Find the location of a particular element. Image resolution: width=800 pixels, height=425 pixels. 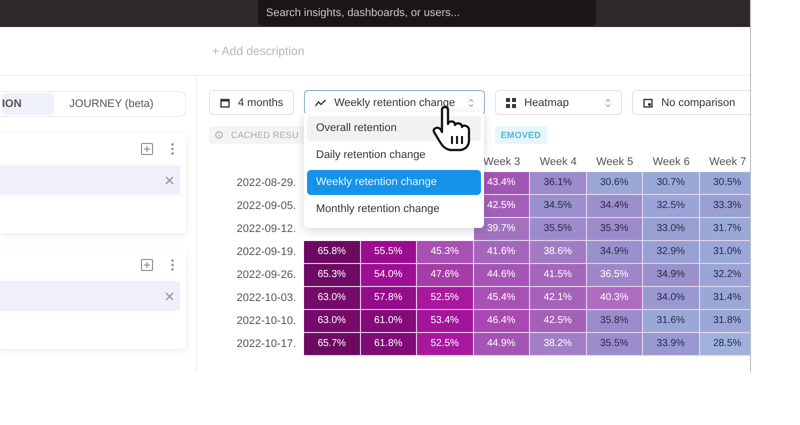

heatmap-cell: 31.4% is located at coordinates (725, 298).